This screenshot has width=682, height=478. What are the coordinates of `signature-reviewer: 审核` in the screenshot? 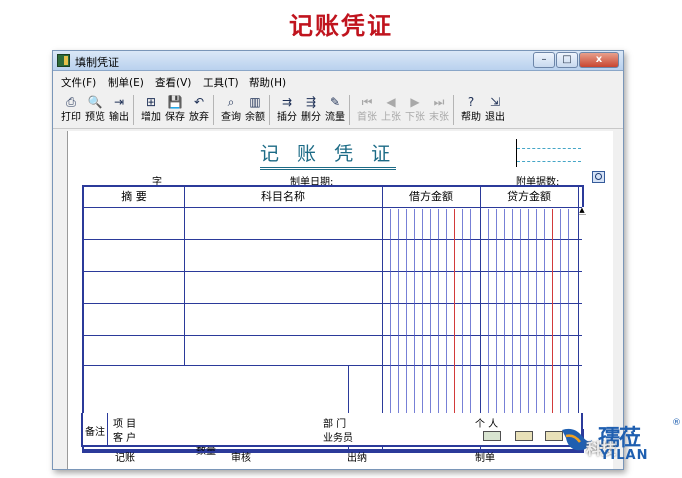 It's located at (241, 458).